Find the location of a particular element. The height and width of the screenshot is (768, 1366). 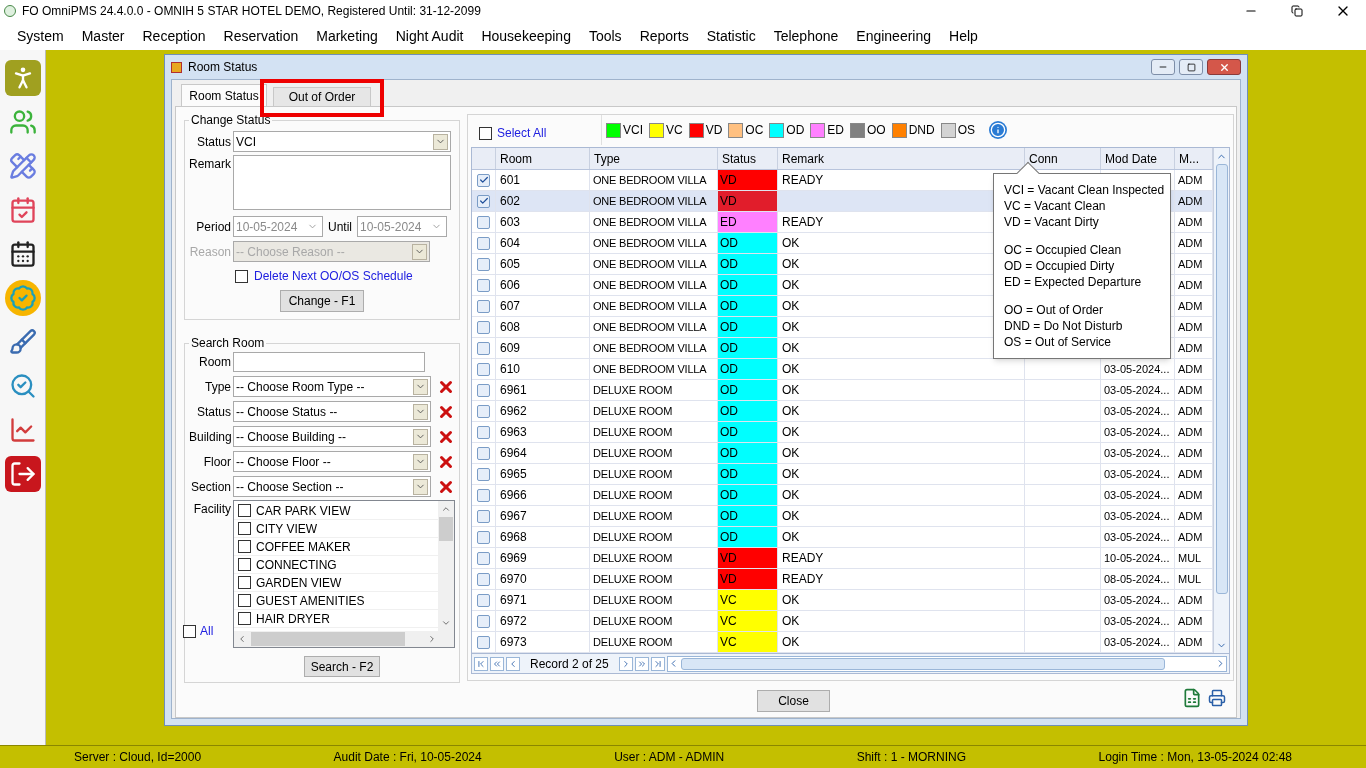

search-button: Search - F2 is located at coordinates (342, 666).